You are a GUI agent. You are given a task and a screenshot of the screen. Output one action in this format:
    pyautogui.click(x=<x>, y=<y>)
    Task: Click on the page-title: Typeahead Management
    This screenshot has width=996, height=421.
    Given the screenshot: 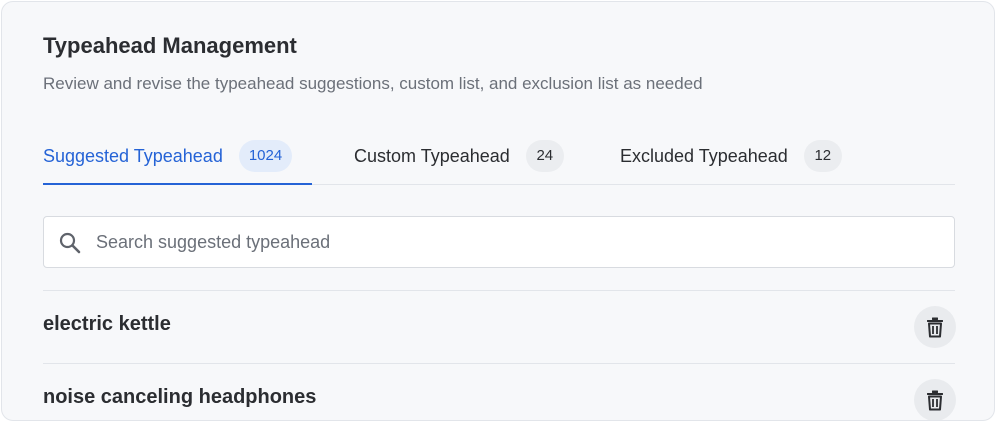 What is the action you would take?
    pyautogui.click(x=170, y=45)
    